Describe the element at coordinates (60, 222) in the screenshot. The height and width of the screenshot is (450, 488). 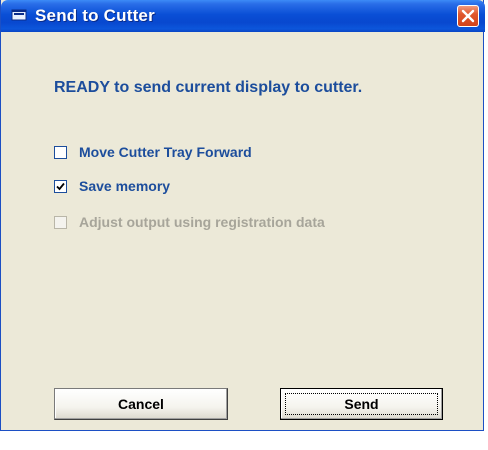
I see `adjust-output-checkbox` at that location.